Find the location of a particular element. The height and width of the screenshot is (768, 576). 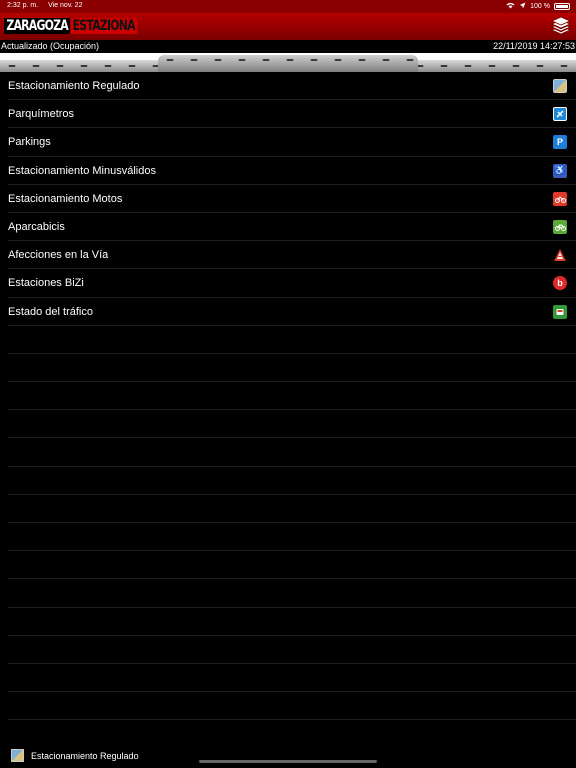

selected-layer-footer: Estacionamiento Regulado is located at coordinates (288, 757).